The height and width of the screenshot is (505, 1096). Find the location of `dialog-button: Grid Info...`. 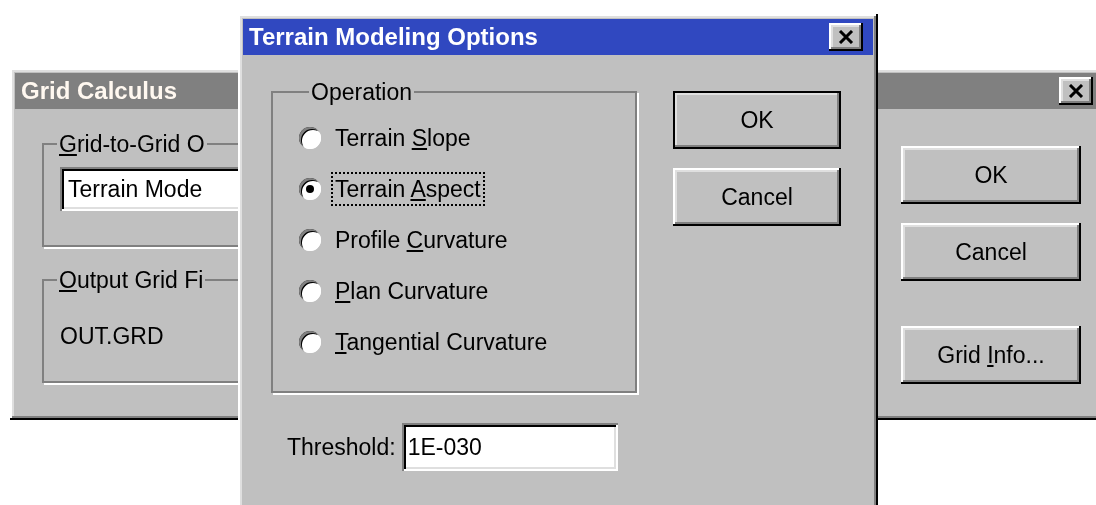

dialog-button: Grid Info... is located at coordinates (991, 355).